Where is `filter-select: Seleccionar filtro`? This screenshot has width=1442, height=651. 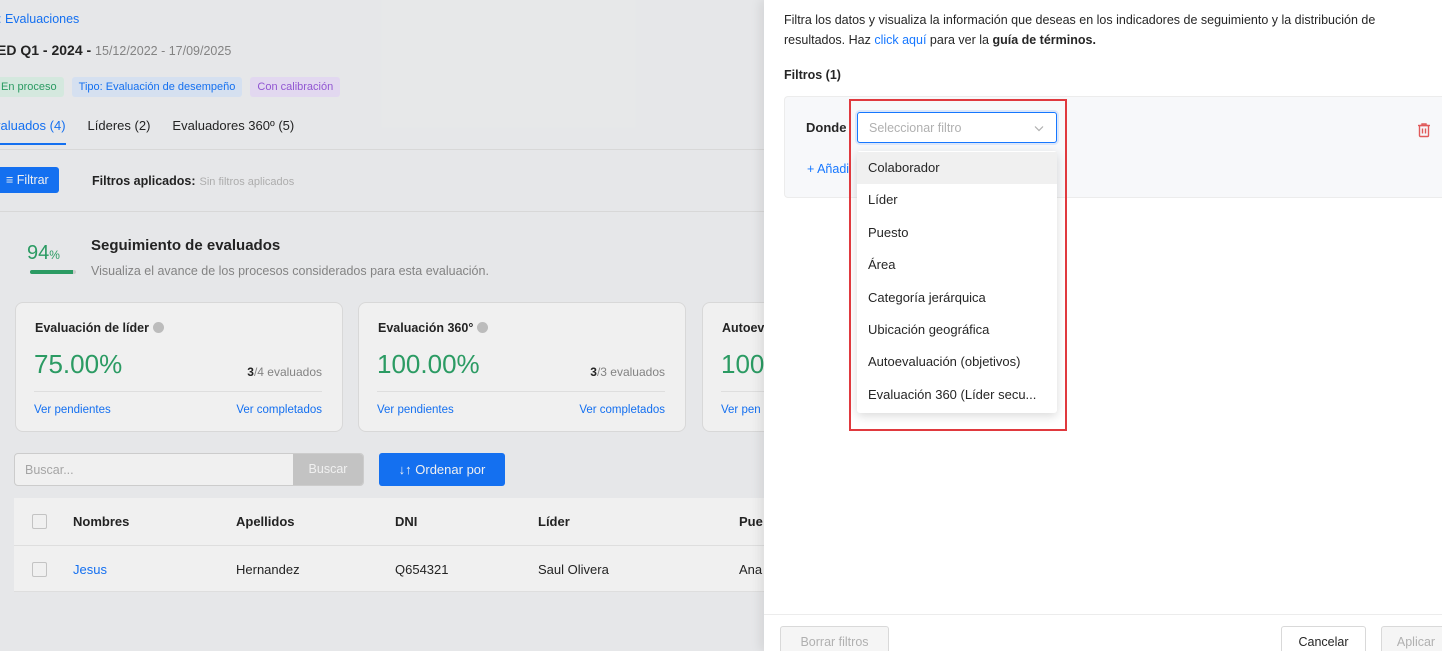 filter-select: Seleccionar filtro is located at coordinates (957, 127).